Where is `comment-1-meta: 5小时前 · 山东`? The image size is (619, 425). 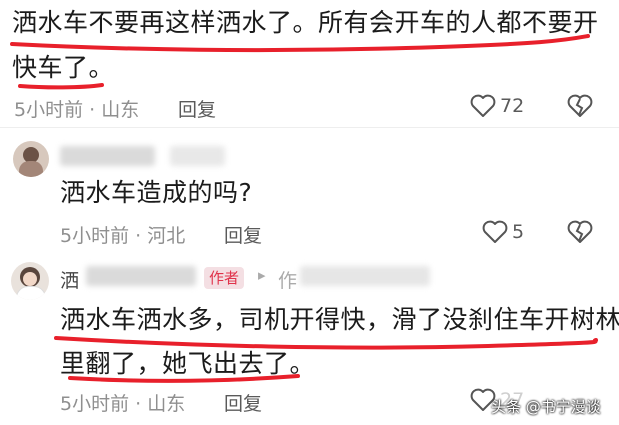 comment-1-meta: 5小时前 · 山东 is located at coordinates (77, 110).